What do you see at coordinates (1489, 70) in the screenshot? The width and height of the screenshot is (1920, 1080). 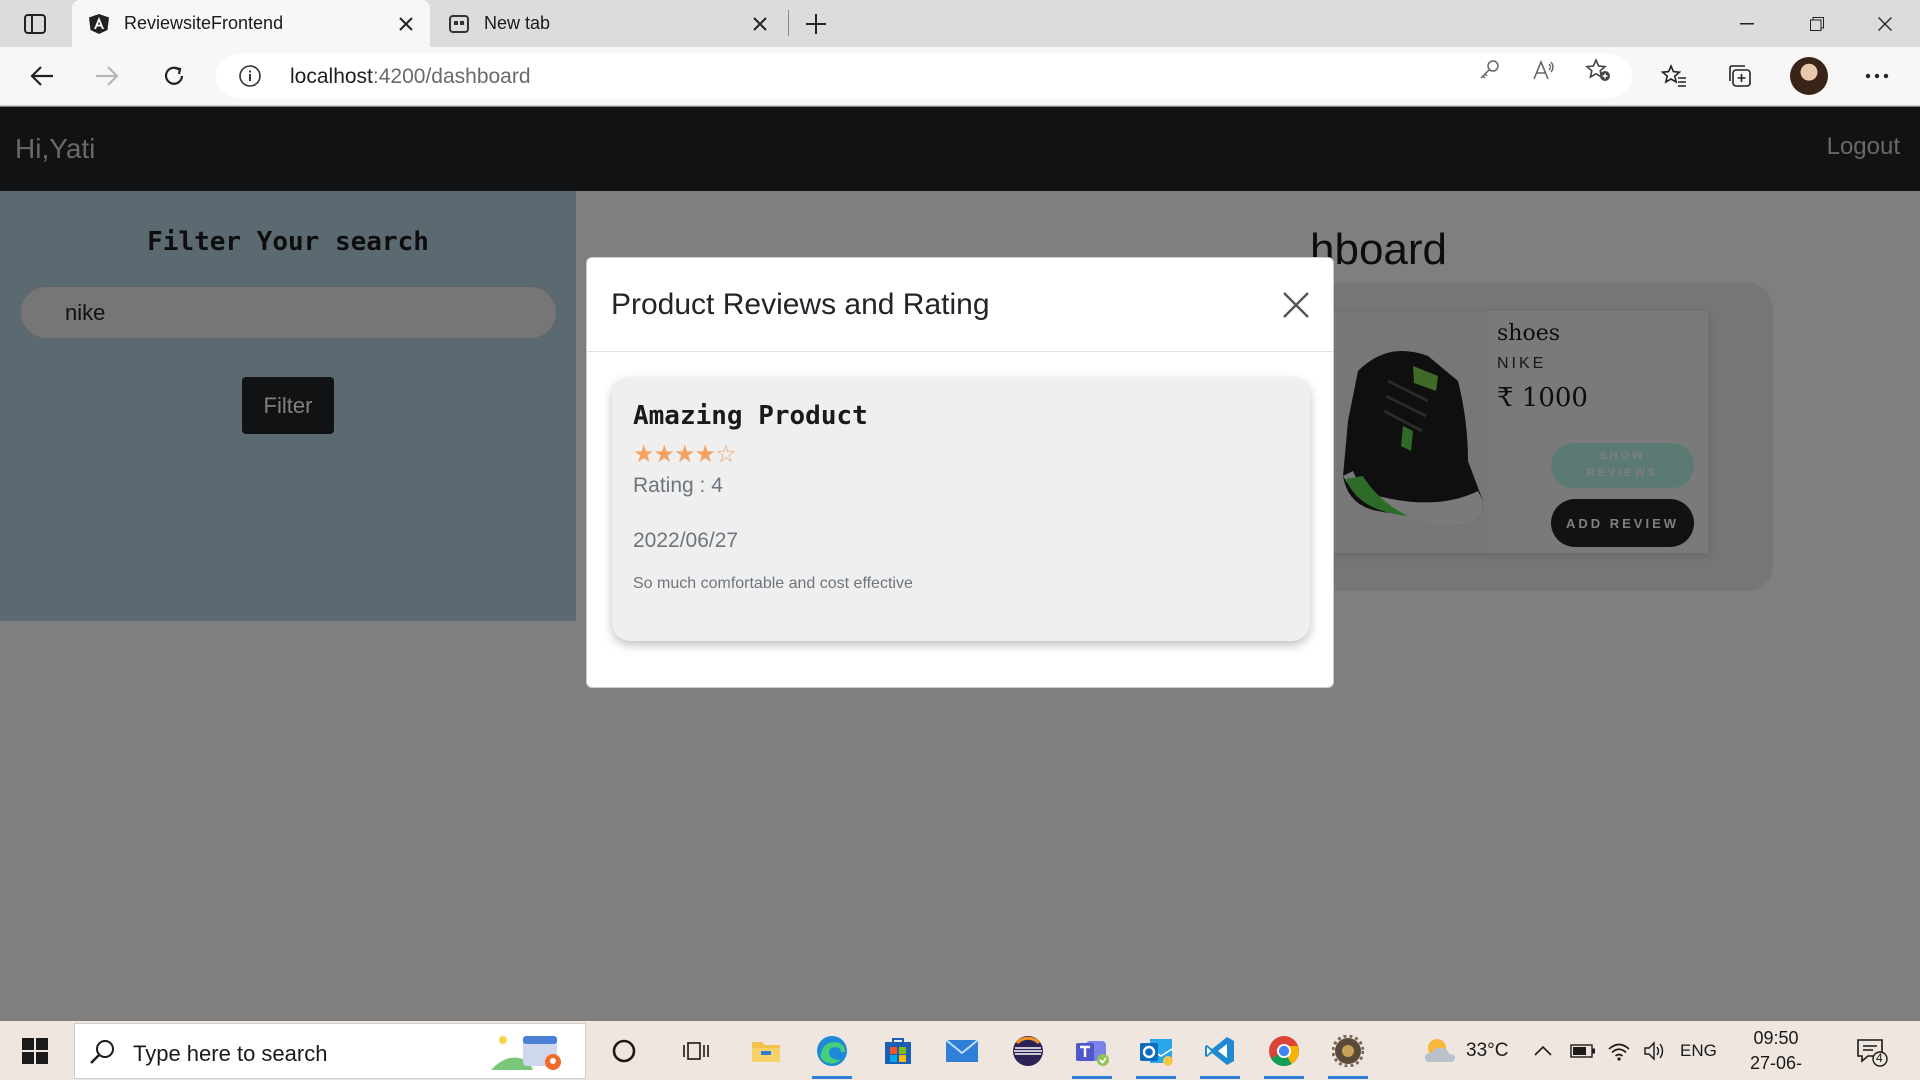 I see `password-key-icon` at bounding box center [1489, 70].